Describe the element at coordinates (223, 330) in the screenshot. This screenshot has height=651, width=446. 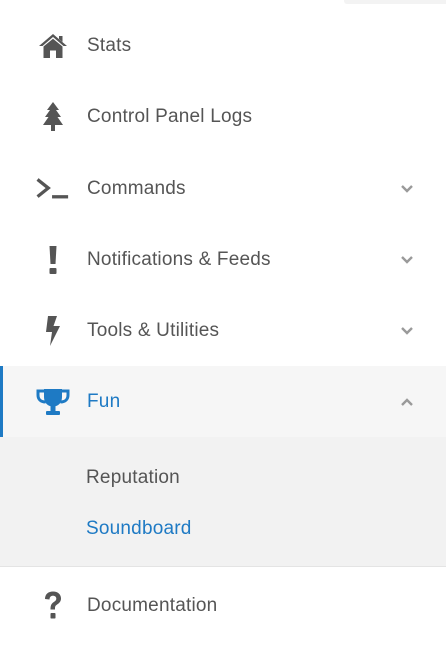
I see `sidebar-item-tools-utilities: Tools & Utilities` at that location.